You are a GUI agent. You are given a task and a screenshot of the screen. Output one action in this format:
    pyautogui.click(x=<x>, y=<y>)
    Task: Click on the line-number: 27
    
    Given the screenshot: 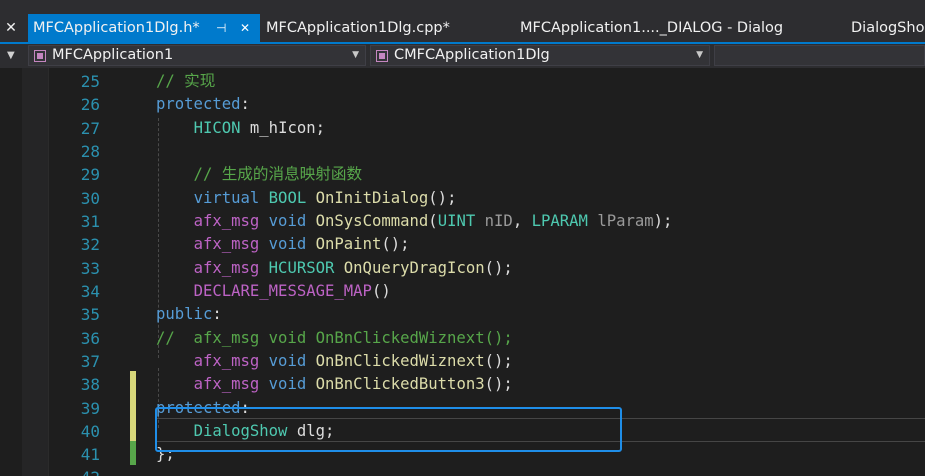 What is the action you would take?
    pyautogui.click(x=90, y=128)
    